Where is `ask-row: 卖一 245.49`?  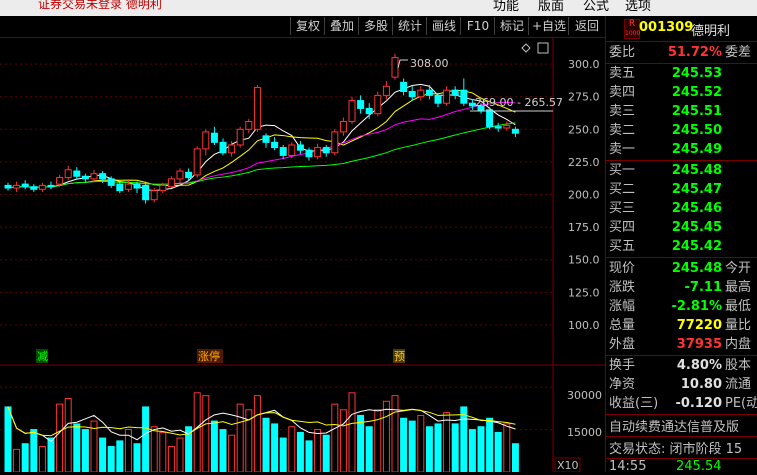
ask-row: 卖一 245.49 is located at coordinates (681, 149).